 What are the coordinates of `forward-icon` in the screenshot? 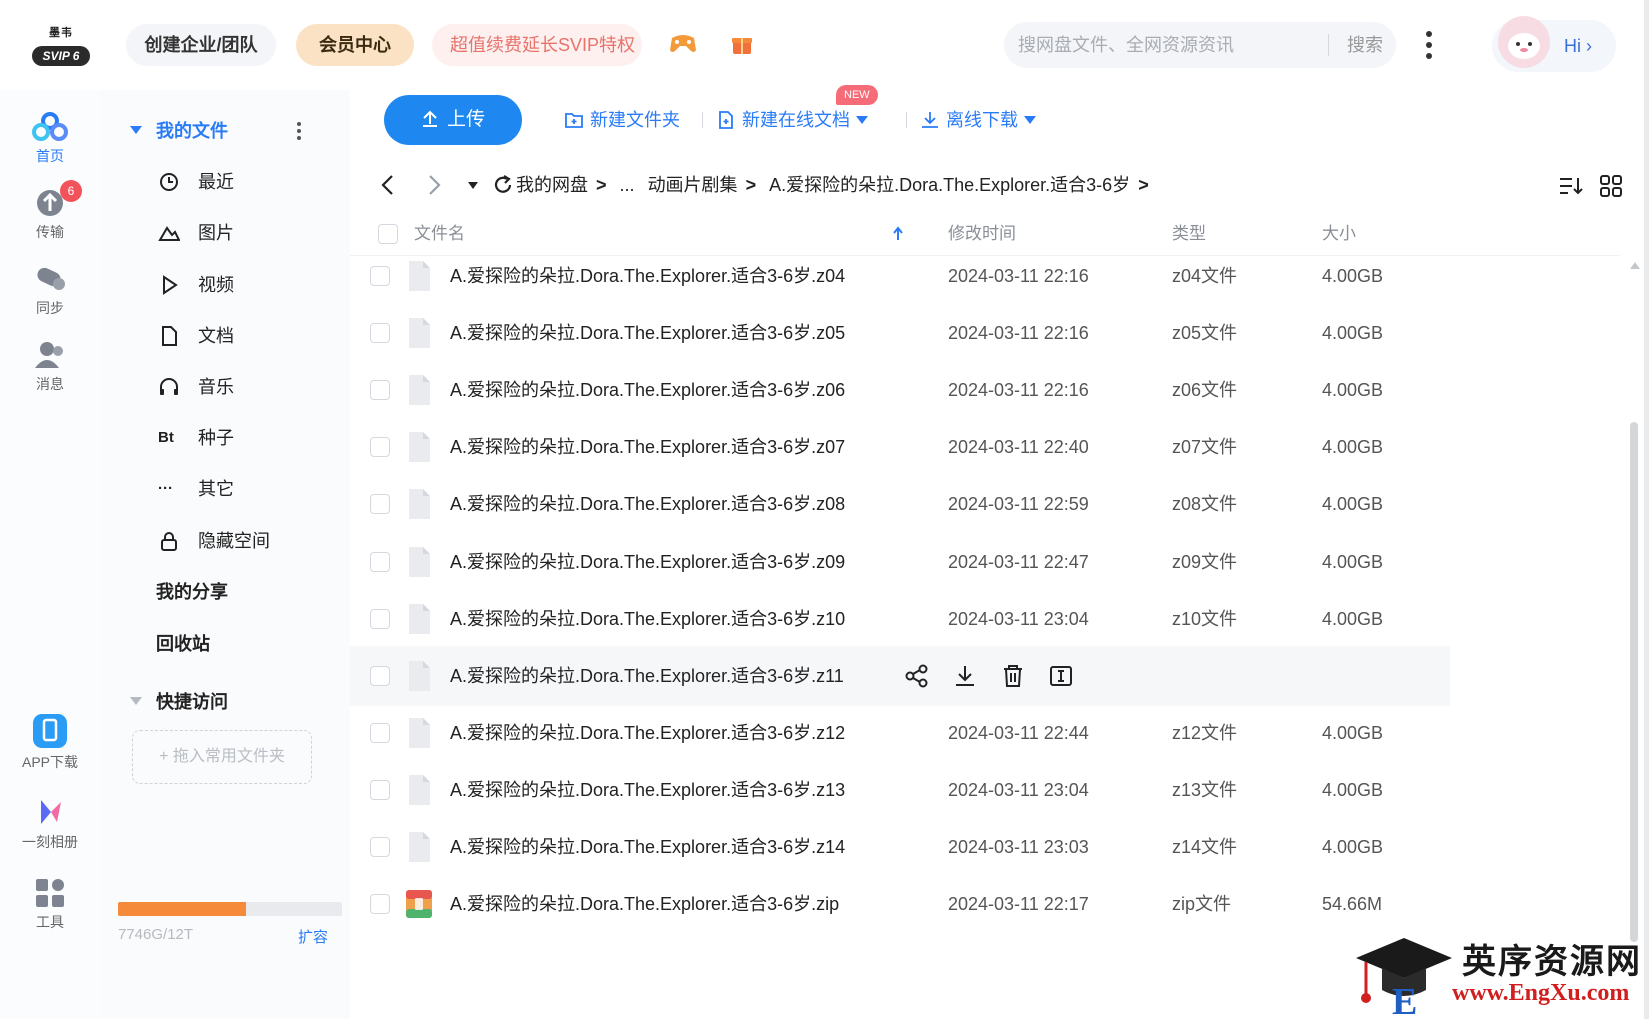 It's located at (433, 185).